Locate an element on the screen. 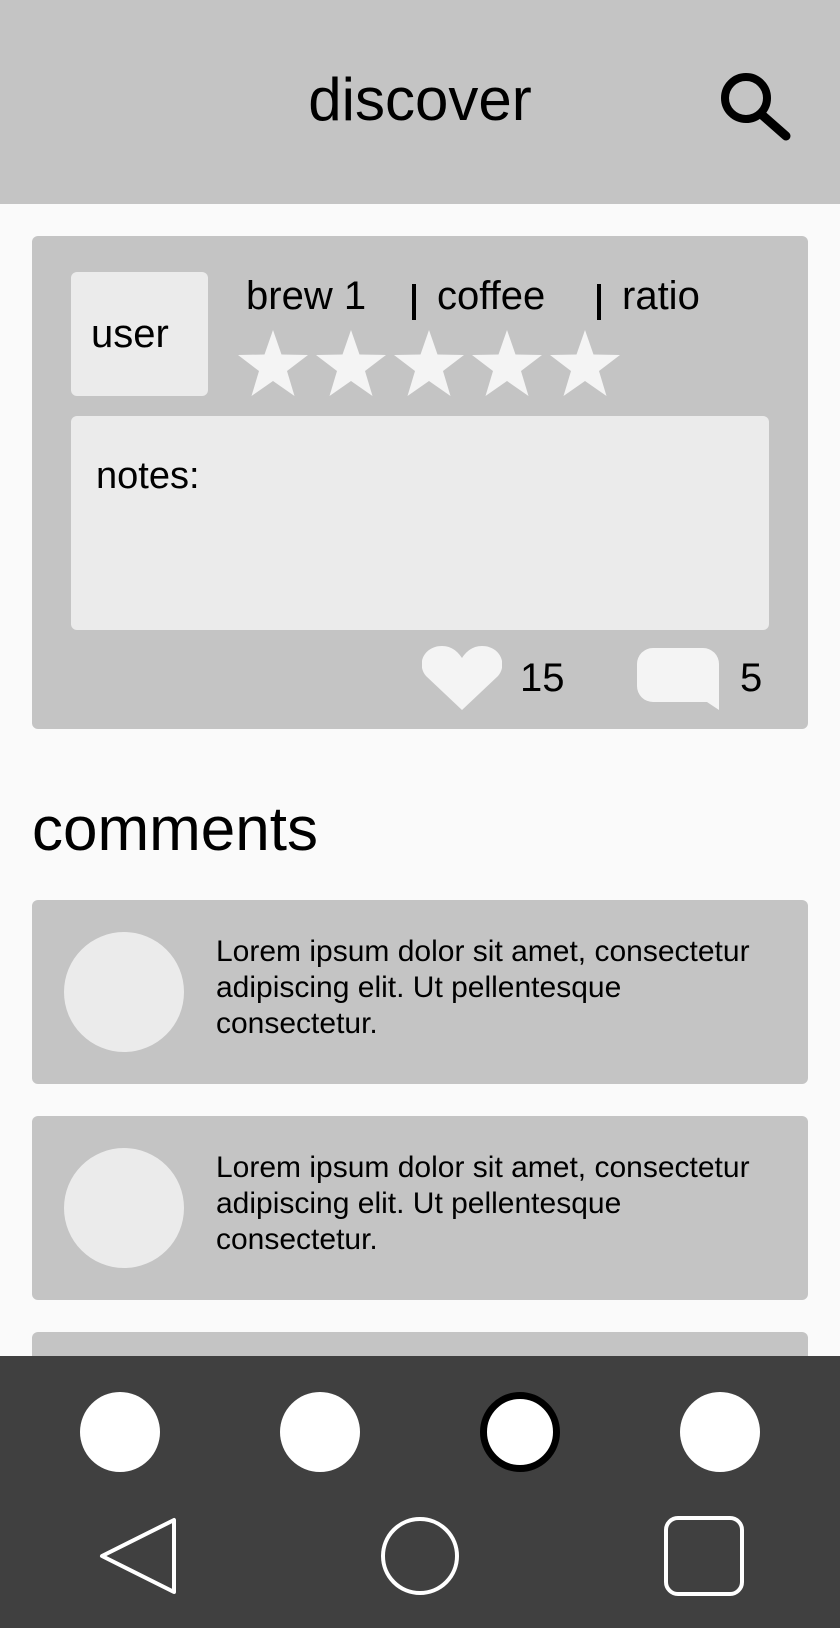 Image resolution: width=840 pixels, height=1628 pixels. home-button is located at coordinates (420, 1556).